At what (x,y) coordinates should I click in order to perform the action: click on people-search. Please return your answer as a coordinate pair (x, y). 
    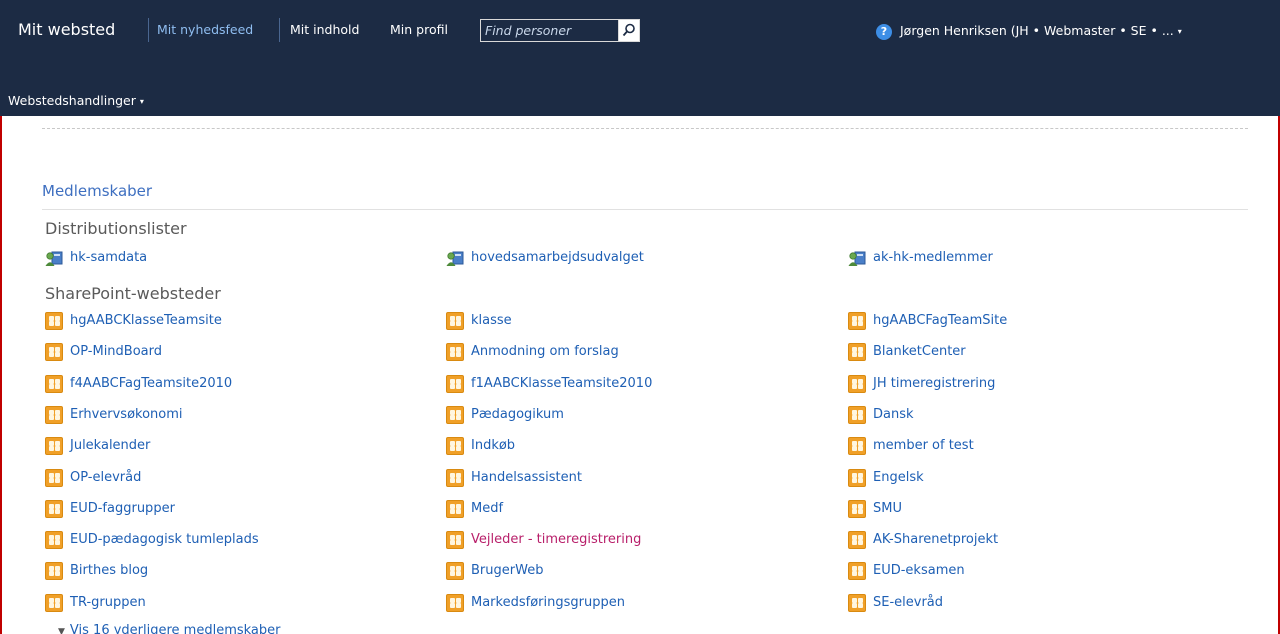
    Looking at the image, I should click on (560, 30).